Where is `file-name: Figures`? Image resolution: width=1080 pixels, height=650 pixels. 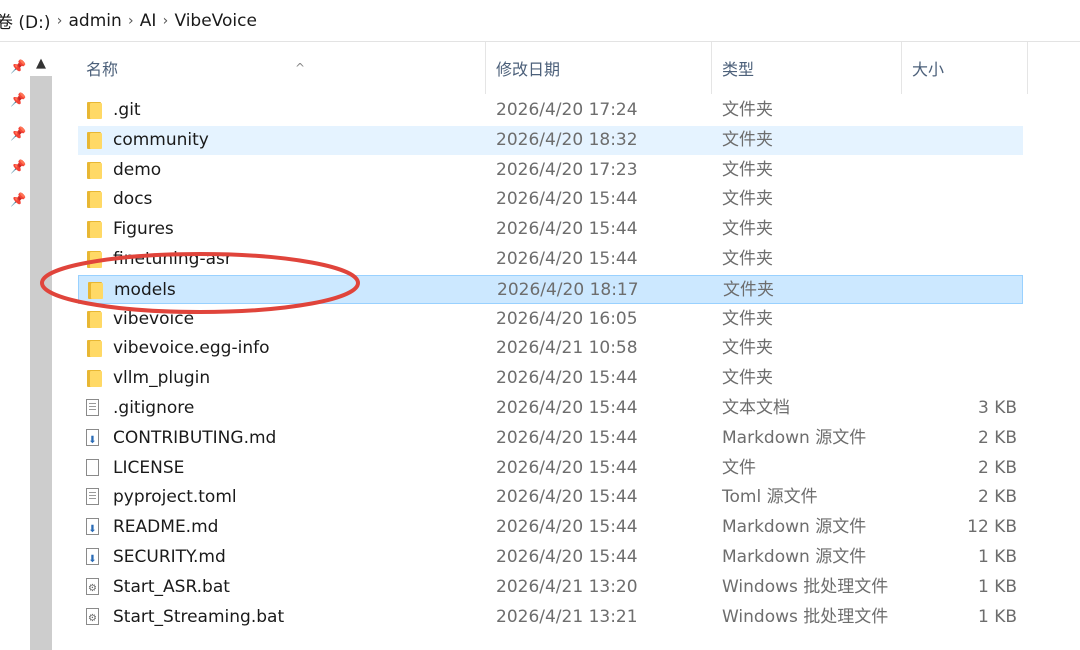 file-name: Figures is located at coordinates (143, 229).